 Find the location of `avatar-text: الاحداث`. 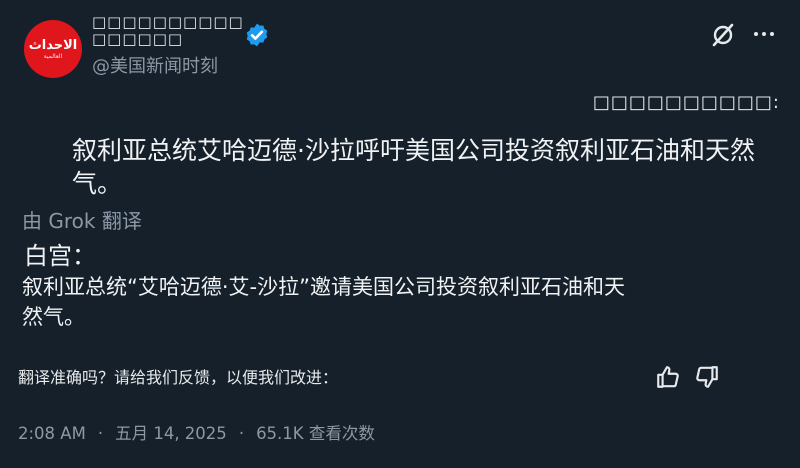

avatar-text: الاحداث is located at coordinates (53, 45).